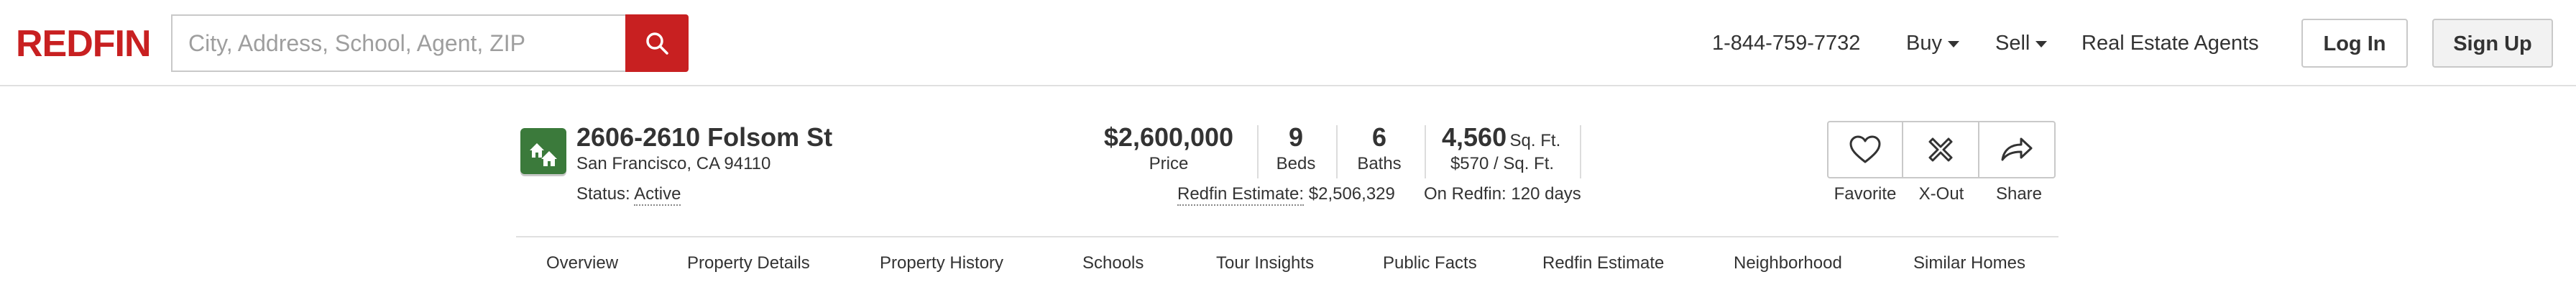  Describe the element at coordinates (1786, 43) in the screenshot. I see `phone-number: 1-844-759-7732` at that location.